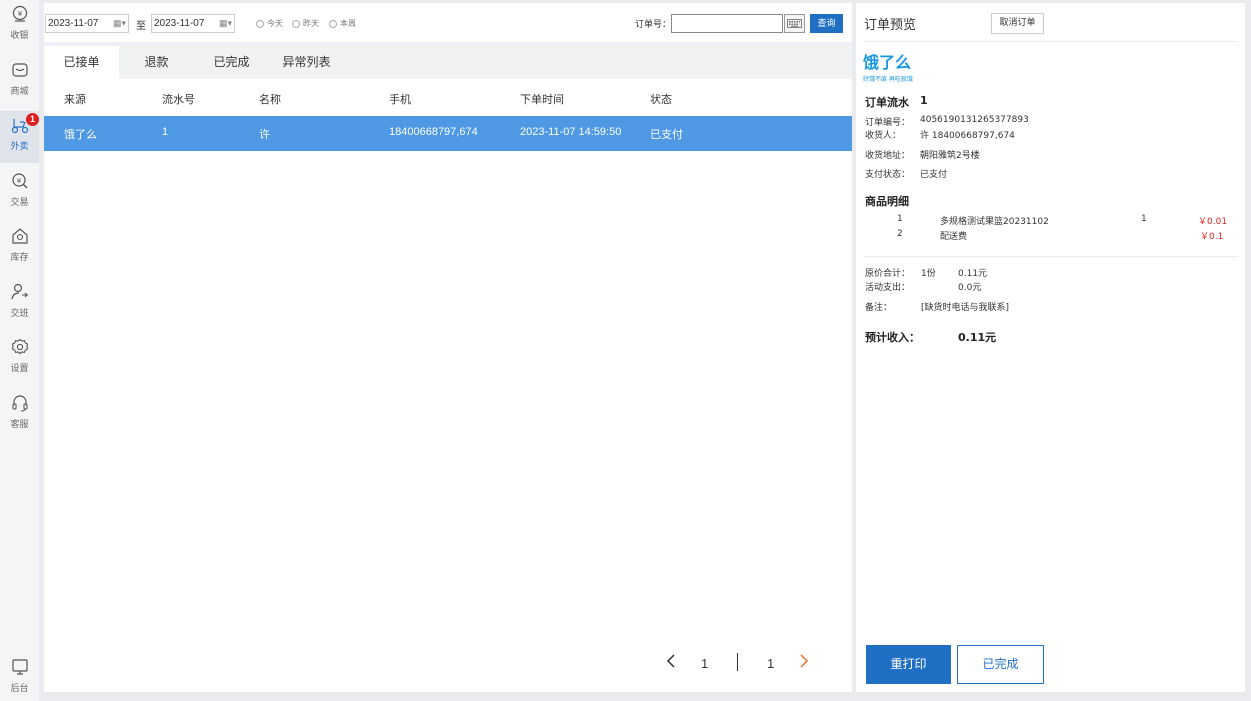 This screenshot has width=1251, height=701. What do you see at coordinates (19, 193) in the screenshot?
I see `nav-transaction: ¥ 交易` at bounding box center [19, 193].